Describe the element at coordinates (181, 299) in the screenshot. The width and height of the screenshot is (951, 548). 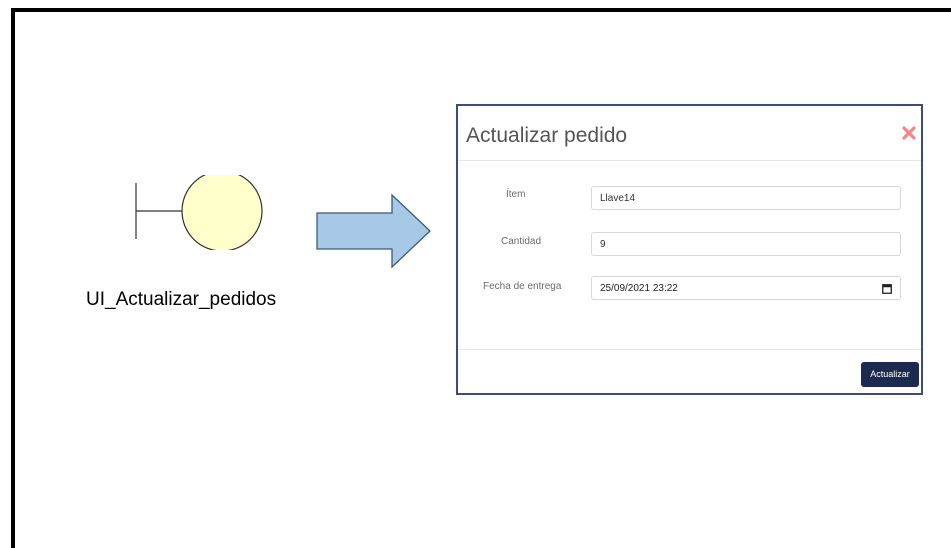
I see `boundary-label: UI_Actualizar_pedidos` at that location.